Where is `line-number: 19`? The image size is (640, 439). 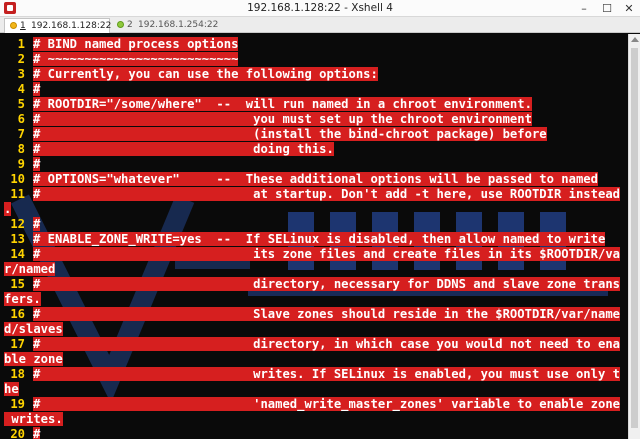
line-number: 19 is located at coordinates (17, 404).